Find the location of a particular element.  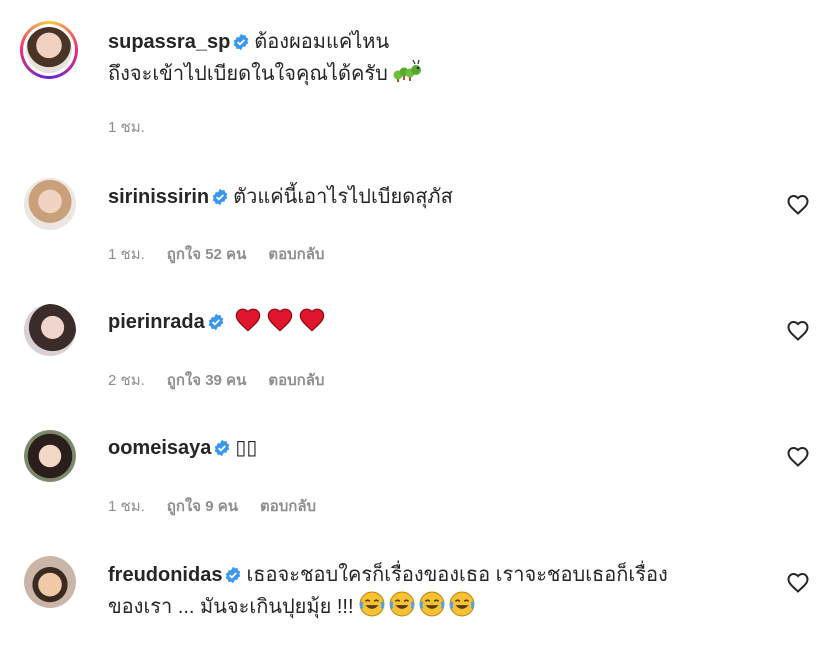

caterpillar-emoji is located at coordinates (407, 70).